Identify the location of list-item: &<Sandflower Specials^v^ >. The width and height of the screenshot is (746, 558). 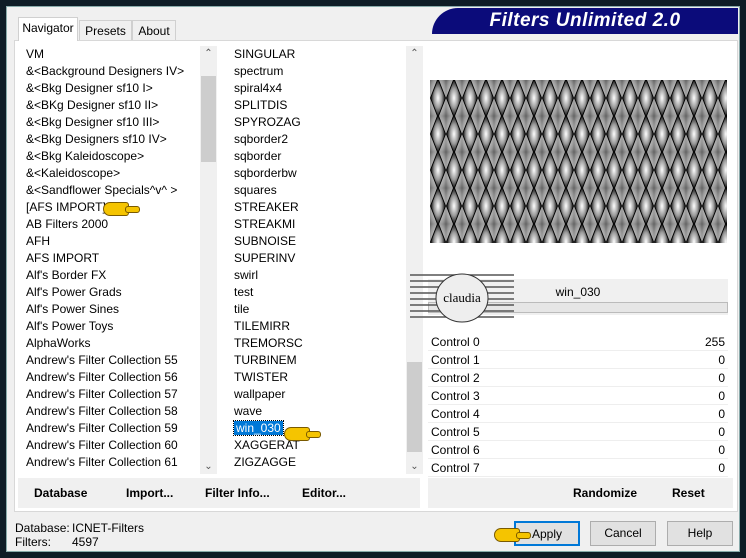
(110, 190).